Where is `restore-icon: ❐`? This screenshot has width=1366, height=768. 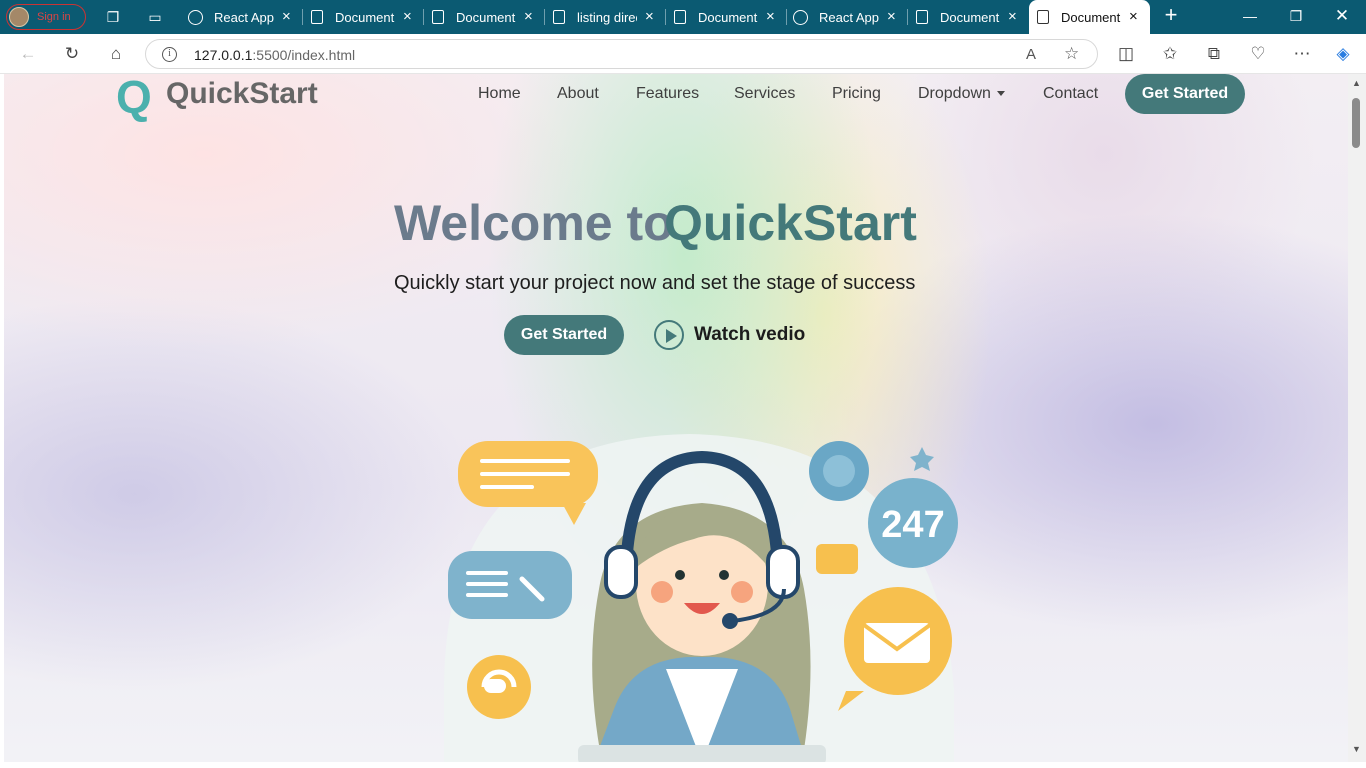 restore-icon: ❐ is located at coordinates (1296, 16).